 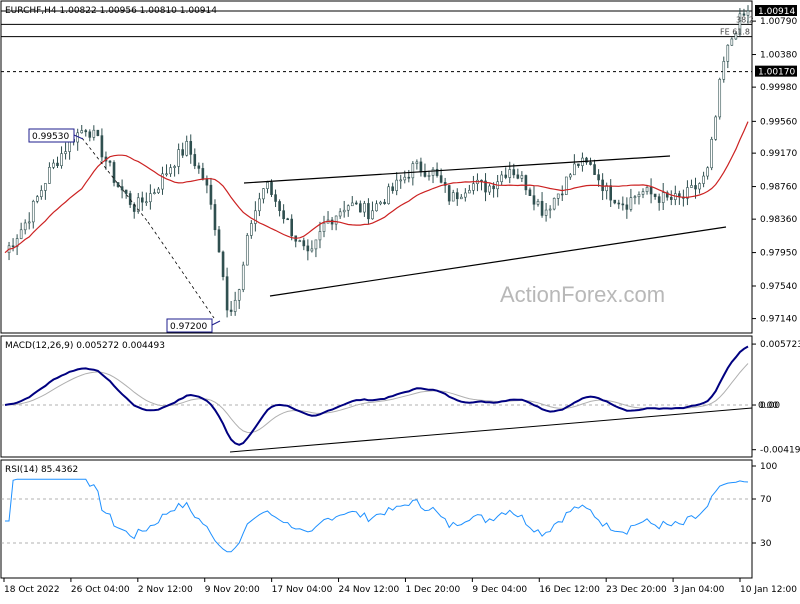 I want to click on price-tag-level: 1.00170, so click(x=776, y=71).